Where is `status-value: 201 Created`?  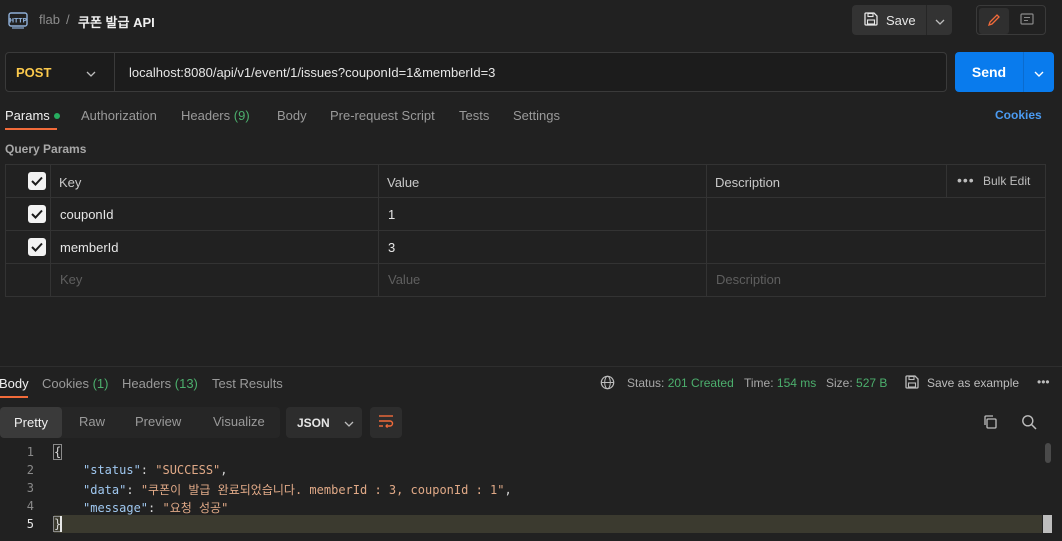
status-value: 201 Created is located at coordinates (700, 383).